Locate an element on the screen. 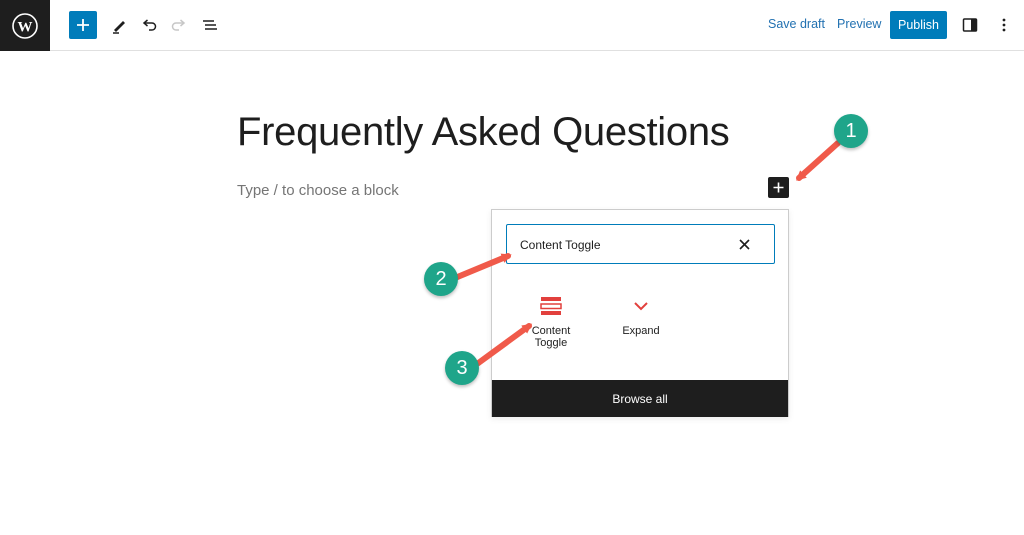 The height and width of the screenshot is (535, 1024). settings-sidebar-button is located at coordinates (970, 25).